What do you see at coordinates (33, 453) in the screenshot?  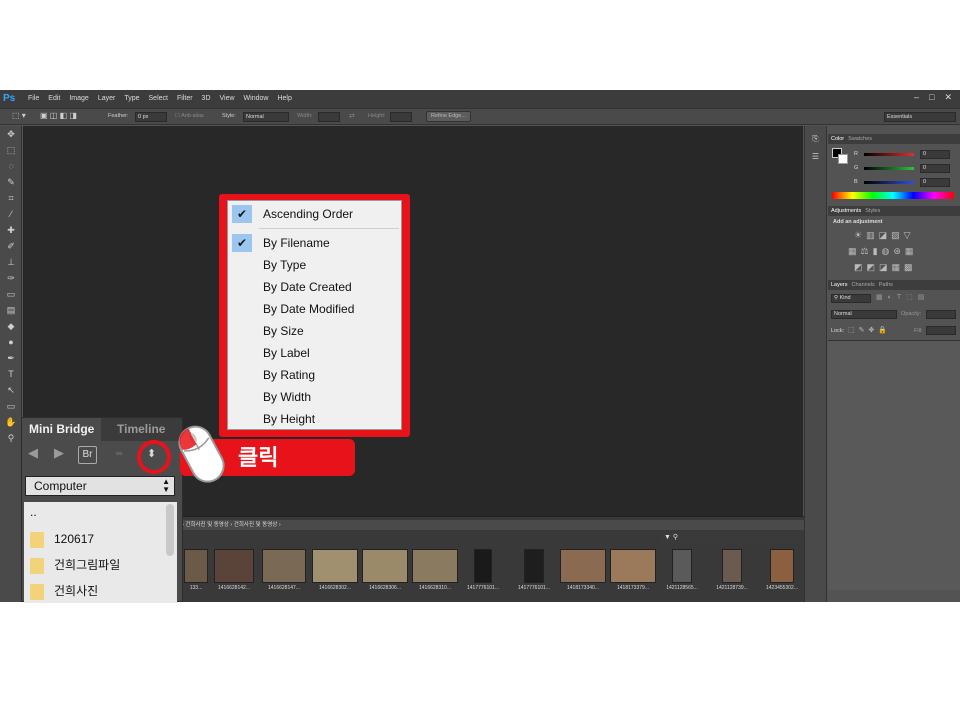 I see `back-icon: ◀` at bounding box center [33, 453].